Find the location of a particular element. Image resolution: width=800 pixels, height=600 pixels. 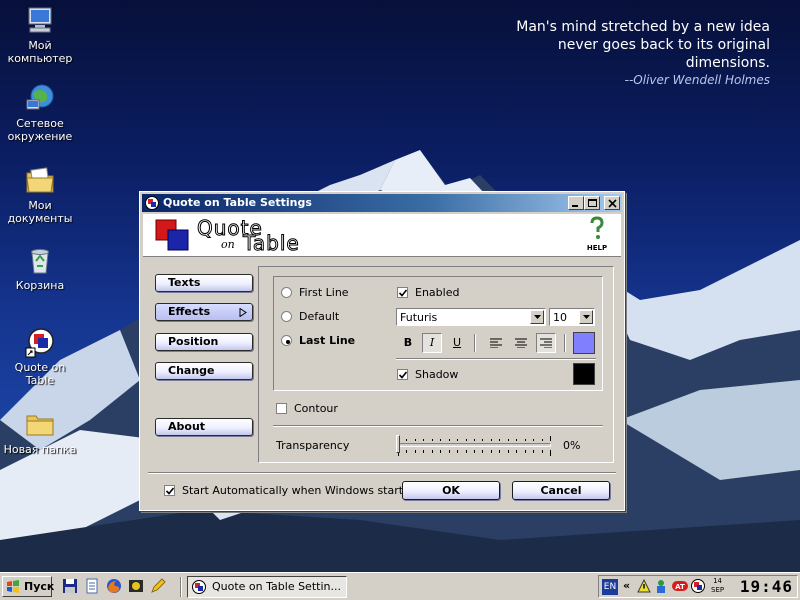

texts-button: Texts is located at coordinates (204, 283).